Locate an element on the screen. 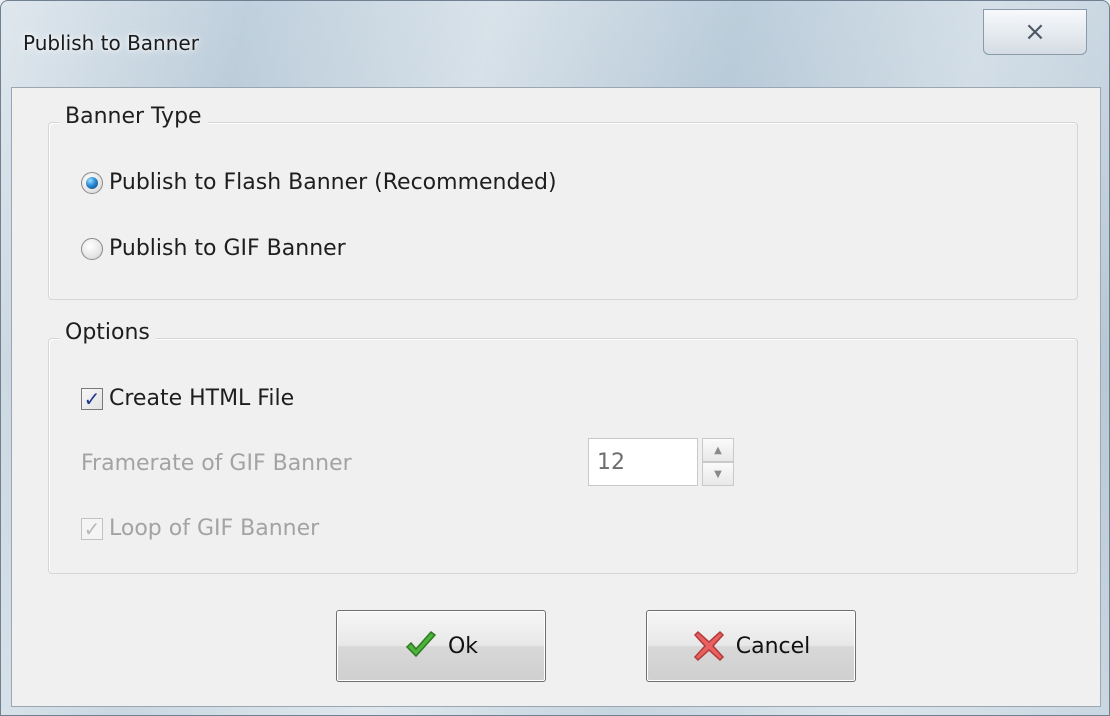 This screenshot has width=1110, height=716. create-html-checkbox: ✓ is located at coordinates (92, 398).